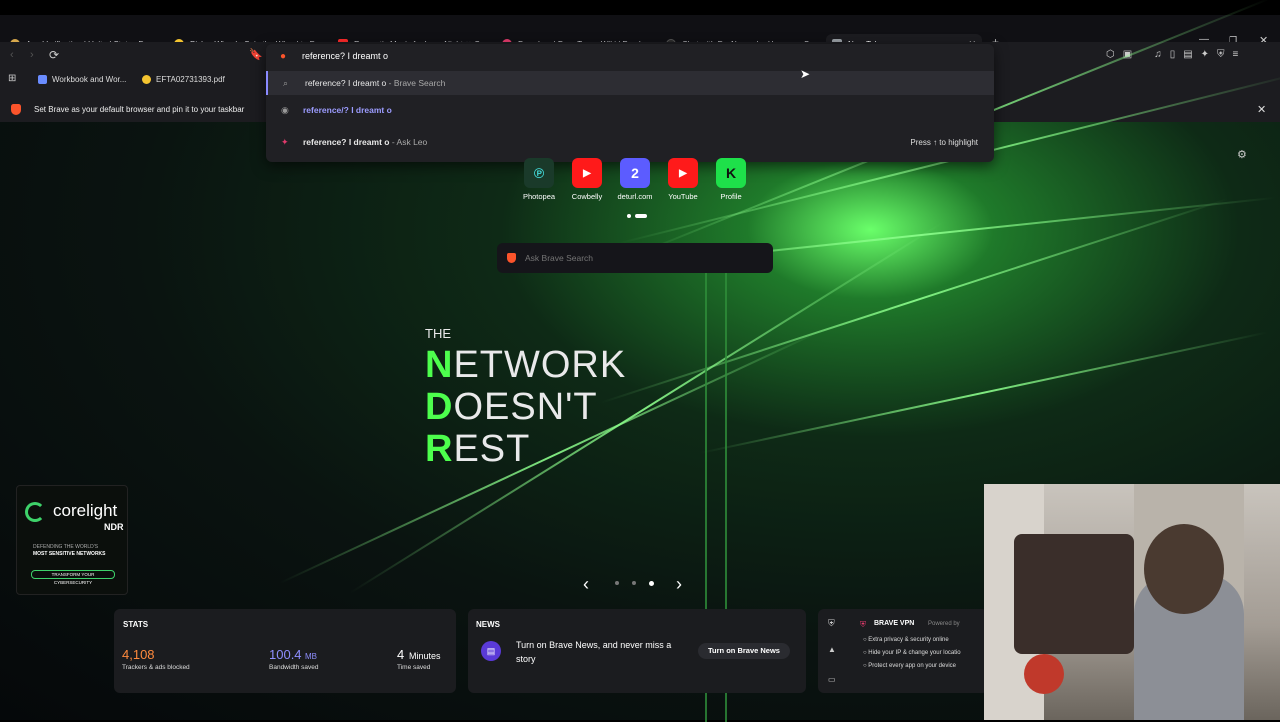  What do you see at coordinates (401, 654) in the screenshot?
I see `time-value: 4` at bounding box center [401, 654].